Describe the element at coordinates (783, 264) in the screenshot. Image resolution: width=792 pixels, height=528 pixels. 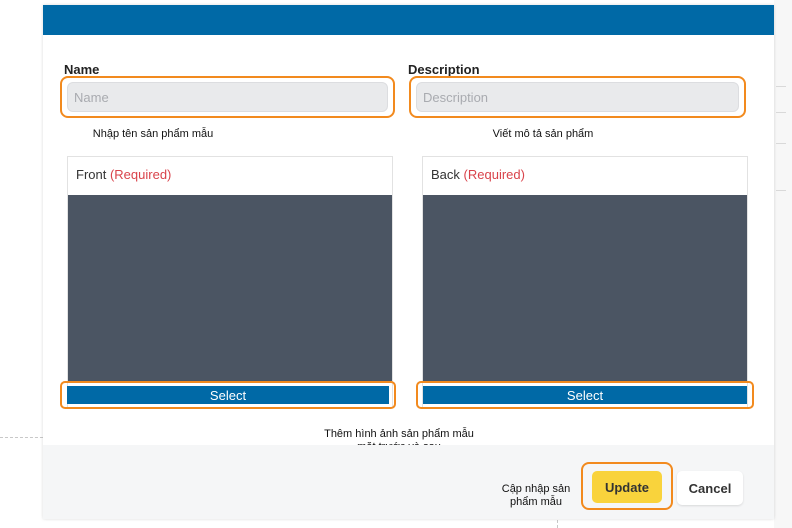
I see `background-page-edge` at that location.